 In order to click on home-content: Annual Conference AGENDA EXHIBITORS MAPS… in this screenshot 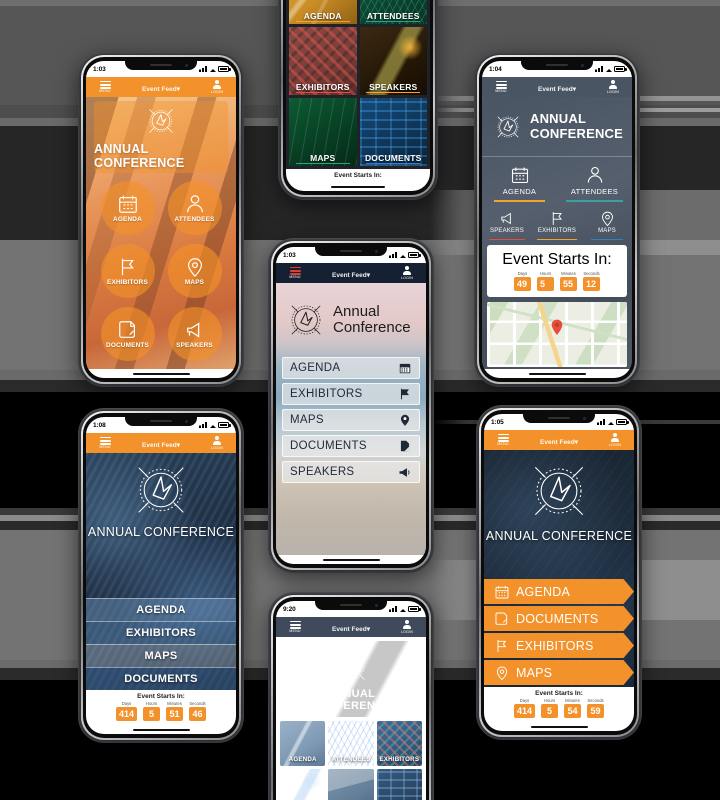, I will do `click(351, 419)`.